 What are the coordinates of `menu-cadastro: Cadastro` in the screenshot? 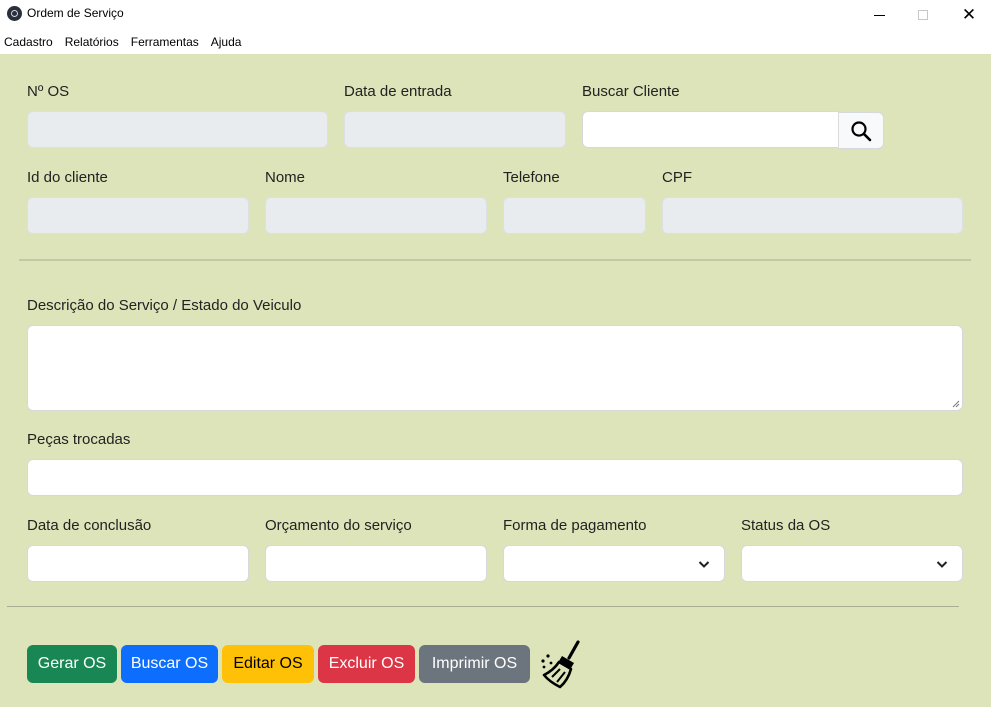 It's located at (28, 42).